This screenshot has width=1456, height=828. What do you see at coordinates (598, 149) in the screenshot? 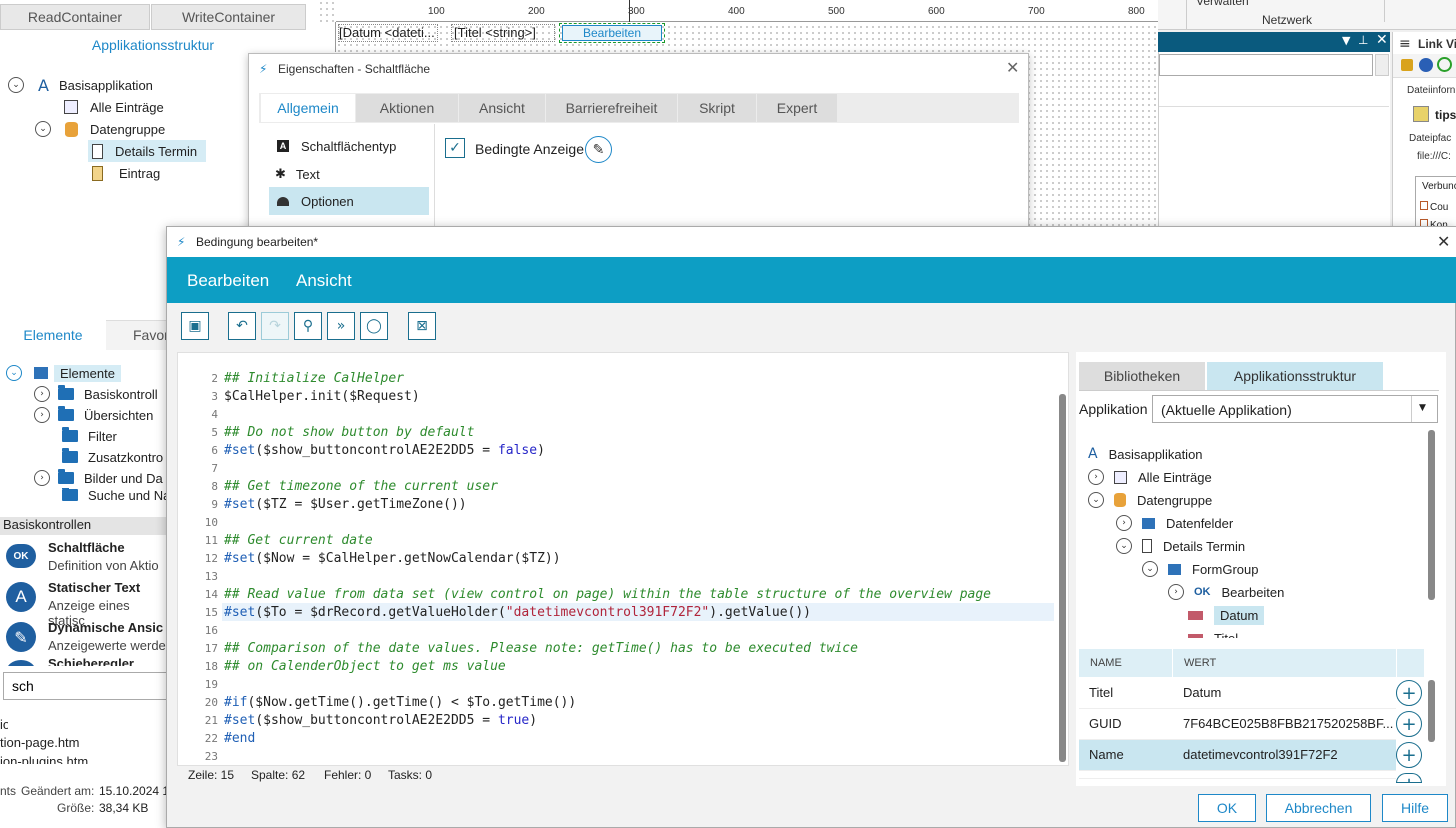
I see `edit-condition-button: ✎` at bounding box center [598, 149].